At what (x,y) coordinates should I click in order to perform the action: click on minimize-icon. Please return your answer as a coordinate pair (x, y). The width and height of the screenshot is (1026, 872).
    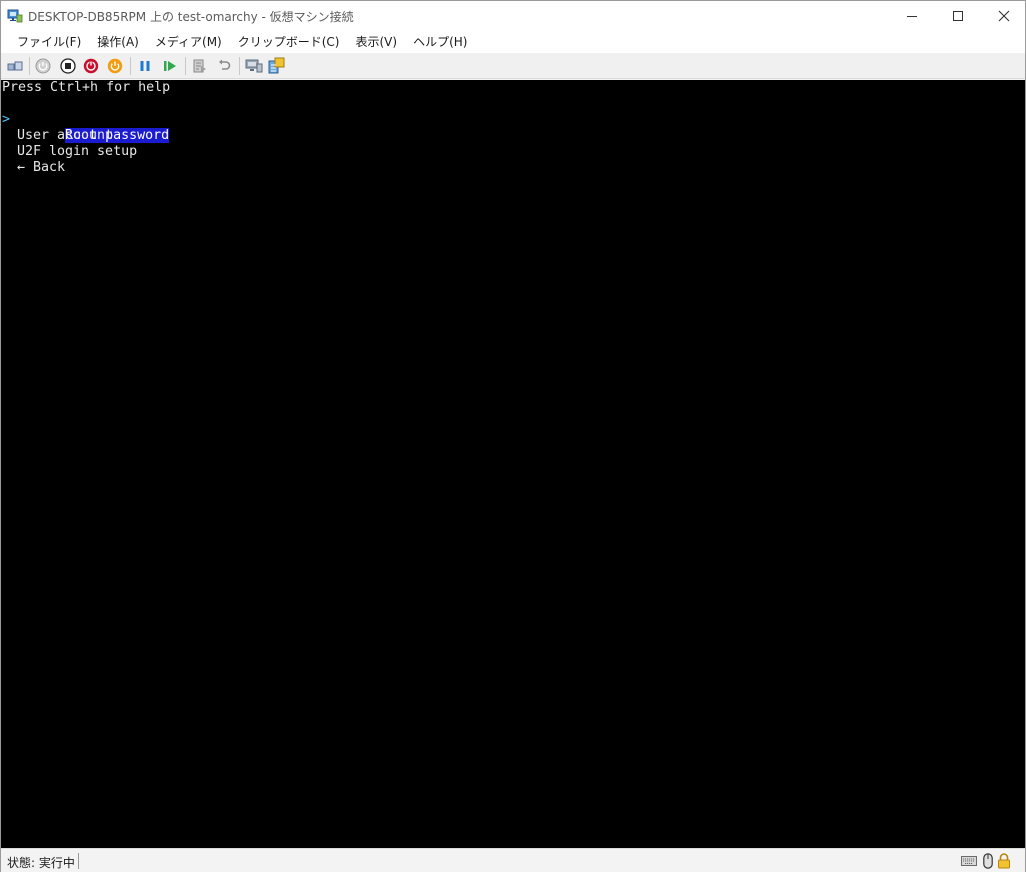
    Looking at the image, I should click on (912, 16).